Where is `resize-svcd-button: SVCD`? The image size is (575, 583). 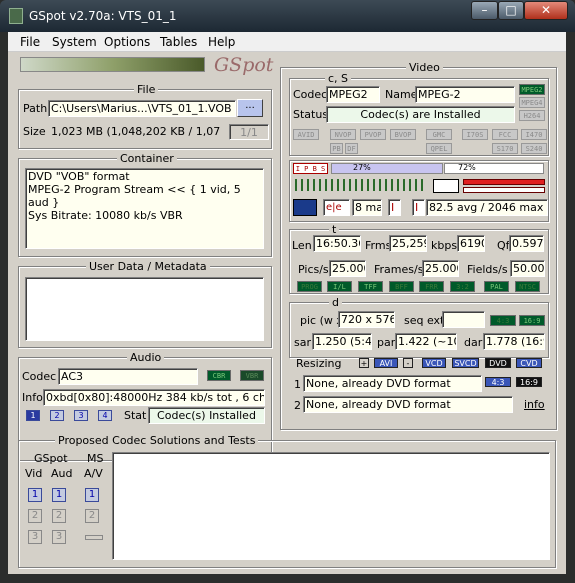
resize-svcd-button: SVCD is located at coordinates (465, 363).